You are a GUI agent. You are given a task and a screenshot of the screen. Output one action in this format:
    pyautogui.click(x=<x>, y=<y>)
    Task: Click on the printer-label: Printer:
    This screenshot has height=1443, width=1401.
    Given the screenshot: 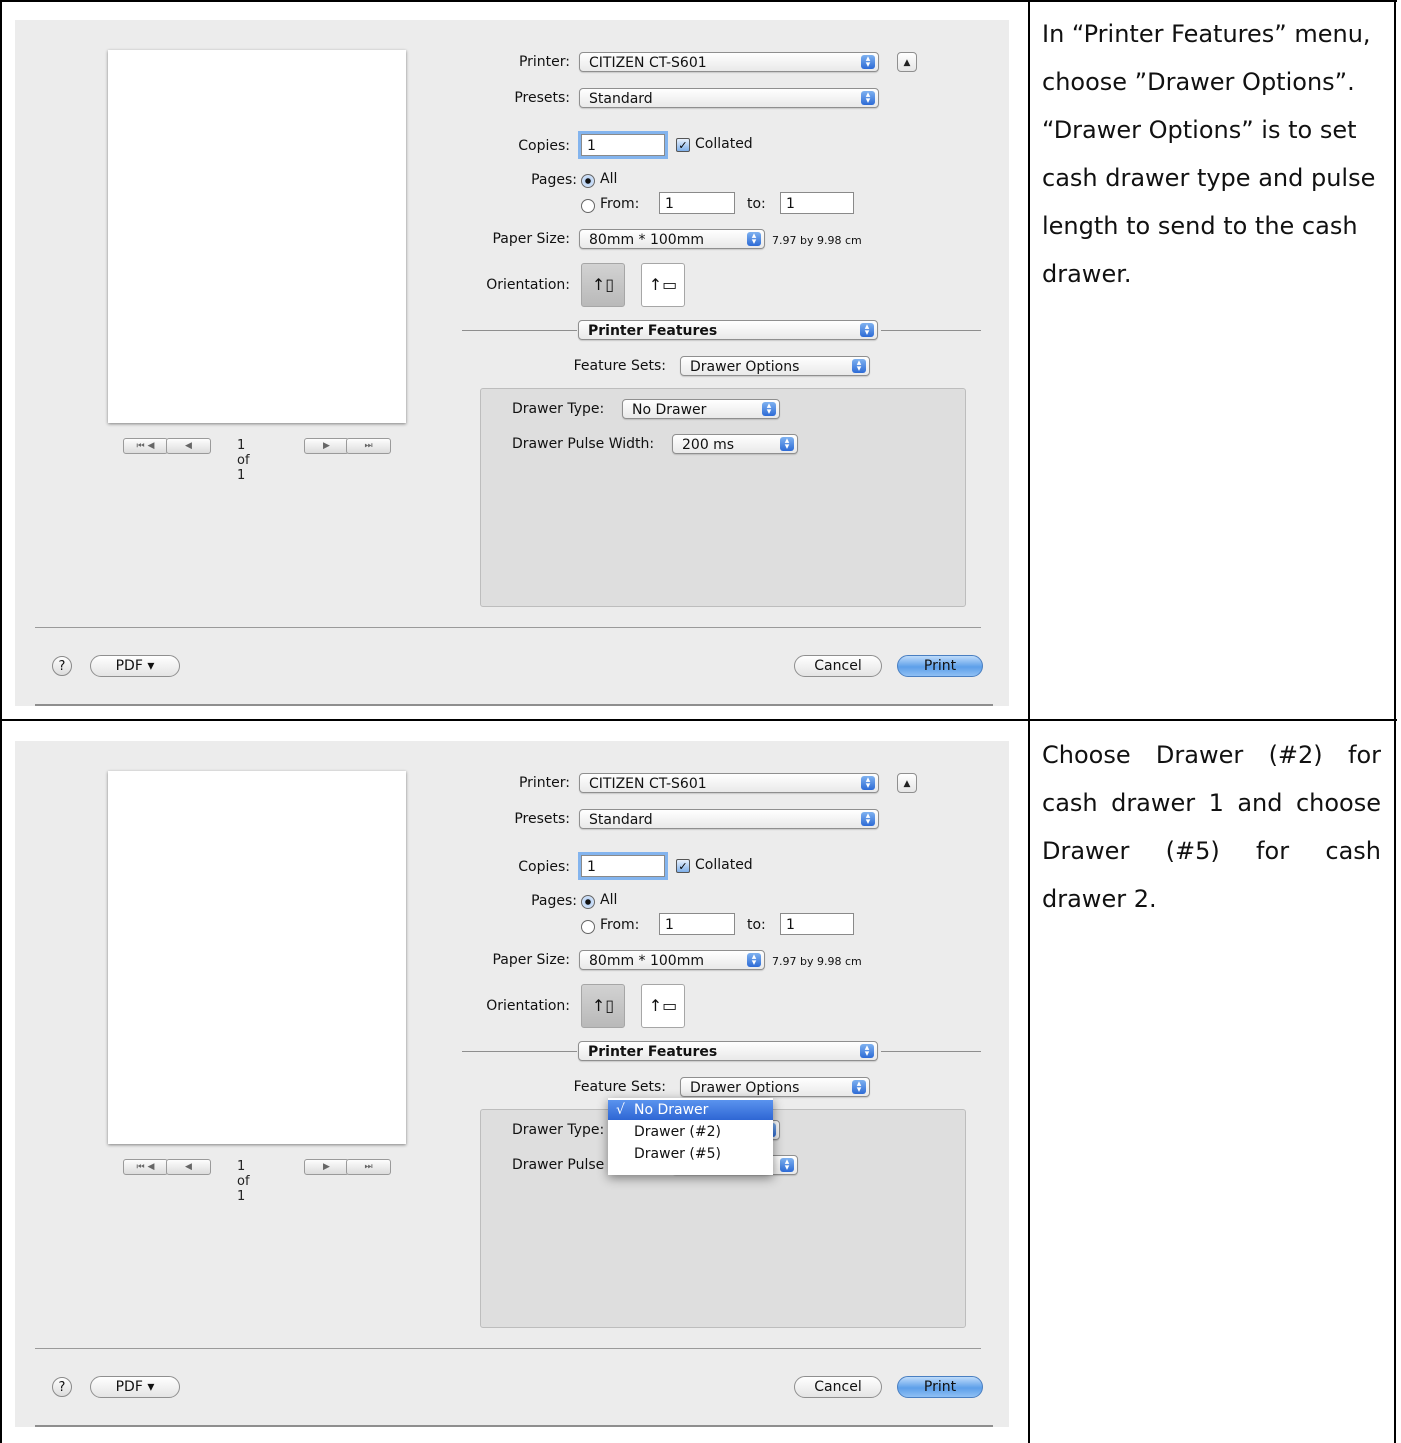 What is the action you would take?
    pyautogui.click(x=544, y=62)
    